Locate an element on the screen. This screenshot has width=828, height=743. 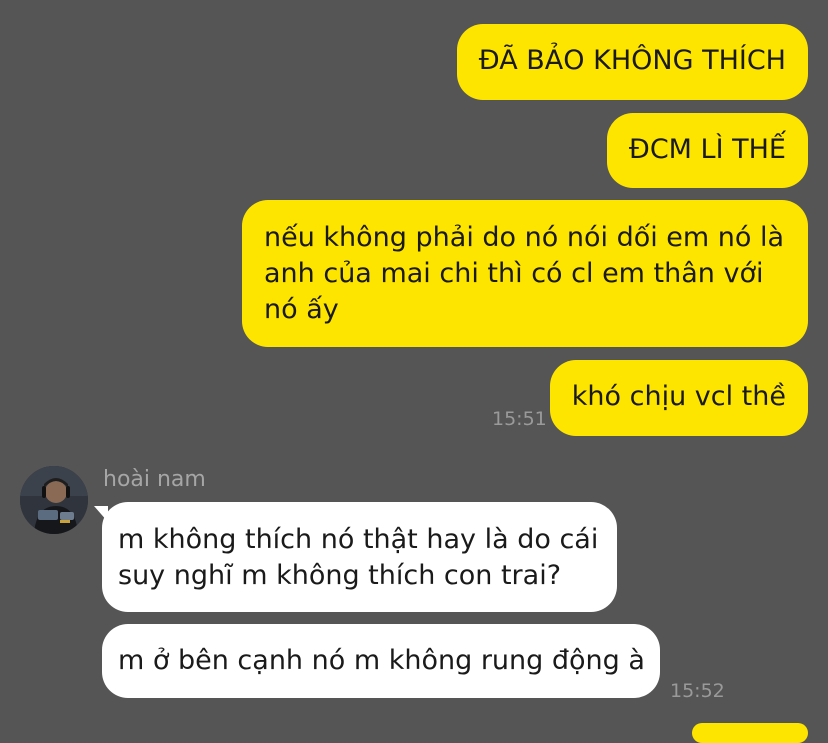
incoming-message-bubble: m ở bên cạnh nó m không rung động à is located at coordinates (381, 661).